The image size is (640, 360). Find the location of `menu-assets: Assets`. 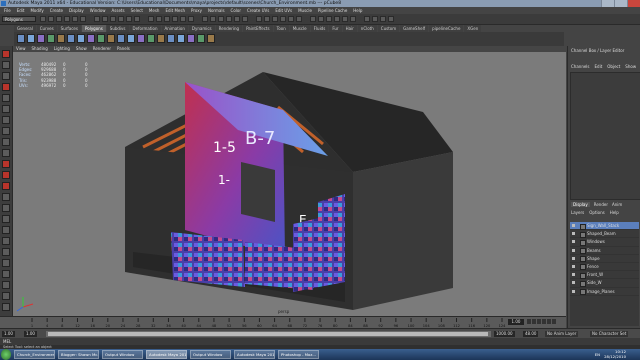

menu-assets: Assets is located at coordinates (118, 10).